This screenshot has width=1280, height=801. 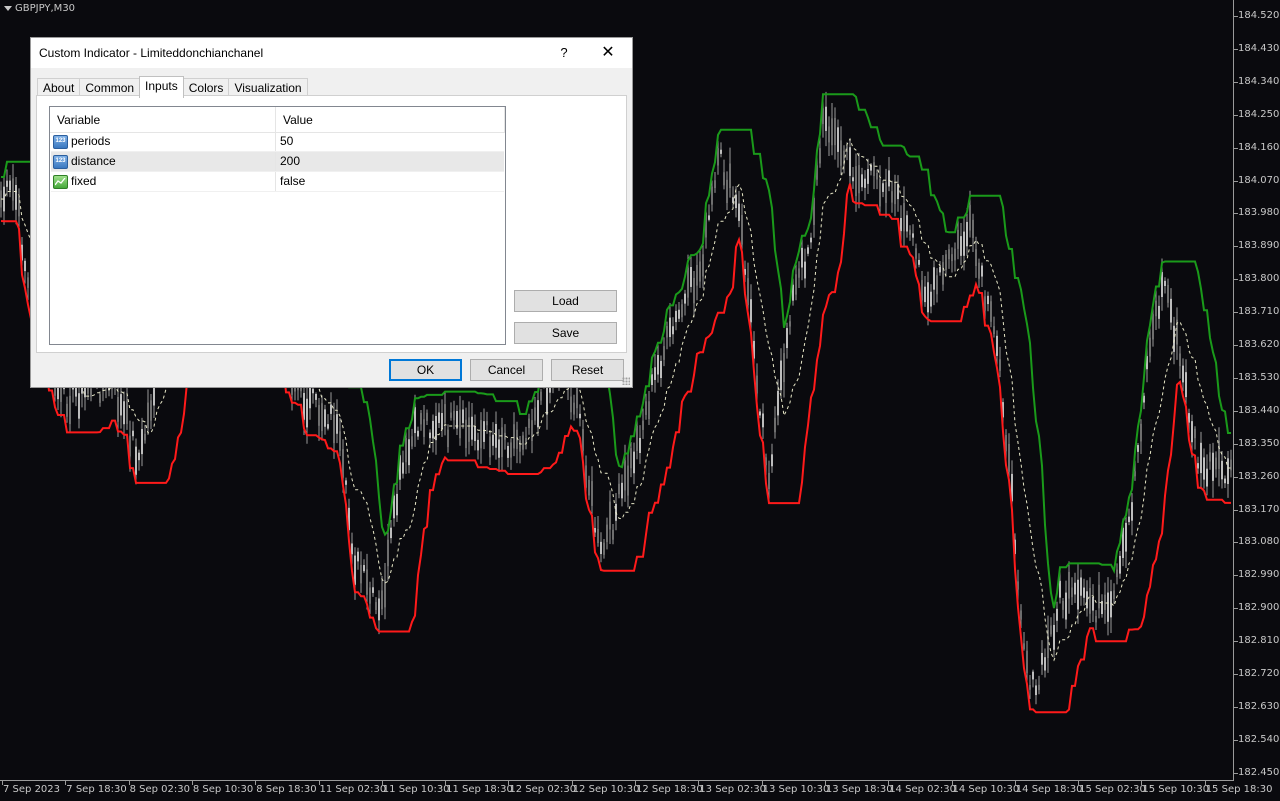 What do you see at coordinates (96, 789) in the screenshot?
I see `time-label: 7 Sep 18:30` at bounding box center [96, 789].